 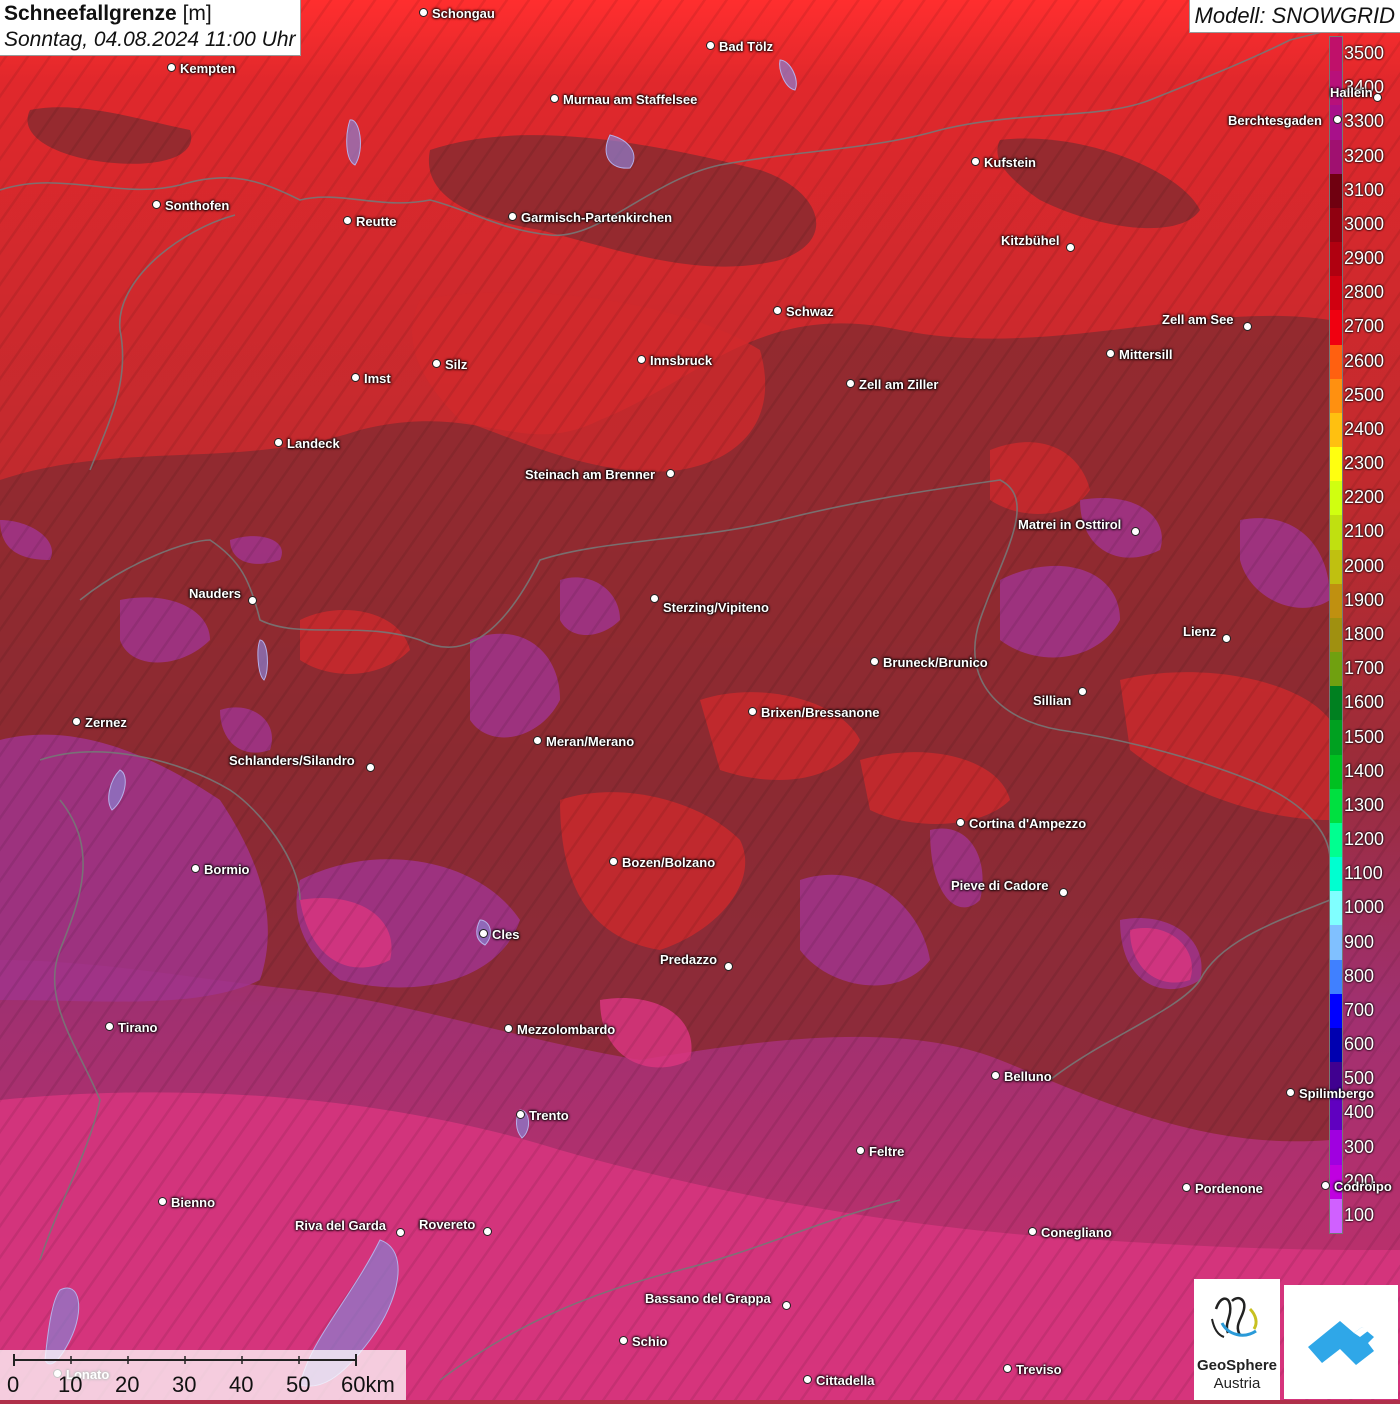 What do you see at coordinates (341, 1225) in the screenshot?
I see `city-name: Riva del Garda` at bounding box center [341, 1225].